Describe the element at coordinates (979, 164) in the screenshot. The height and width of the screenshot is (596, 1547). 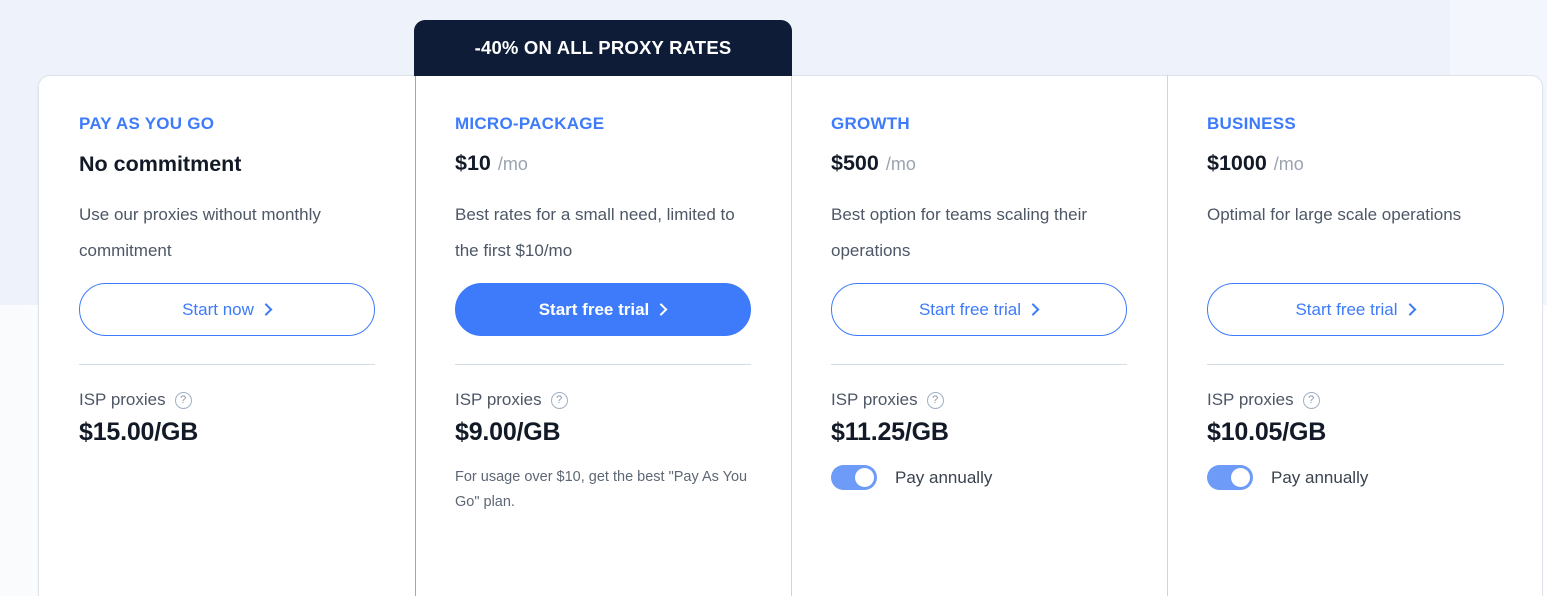
I see `plan-price-row: $500 /mo` at that location.